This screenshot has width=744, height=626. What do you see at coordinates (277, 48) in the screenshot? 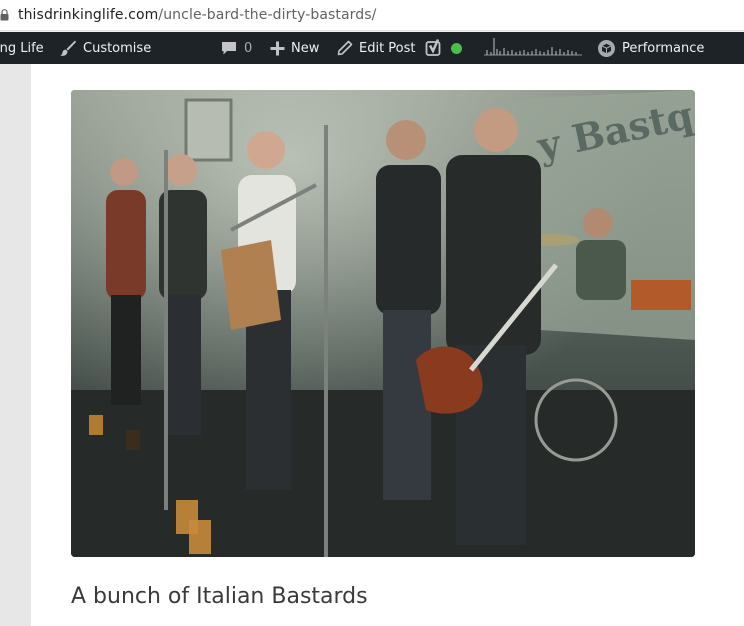
I see `plus-icon` at bounding box center [277, 48].